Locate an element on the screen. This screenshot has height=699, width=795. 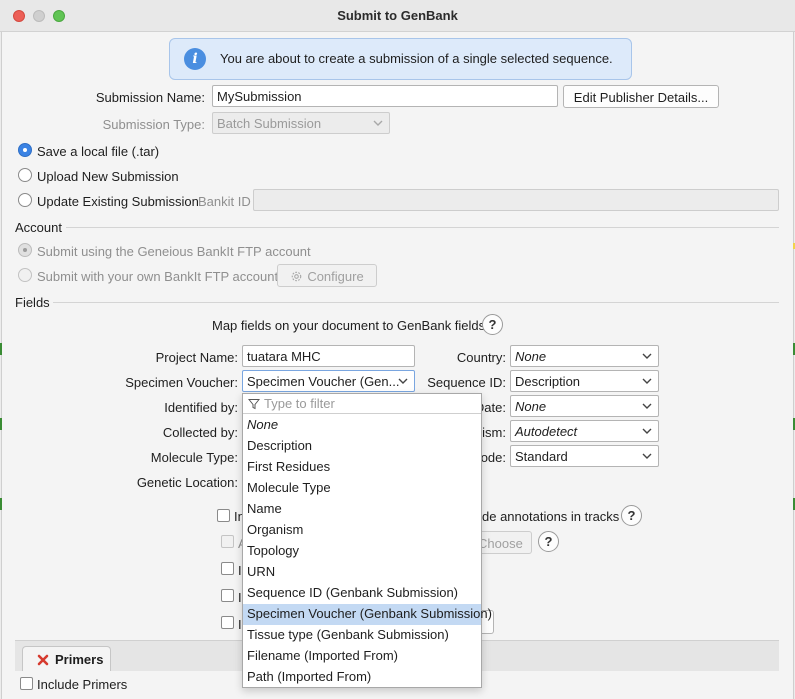
fields-heading: Fields is located at coordinates (32, 302).